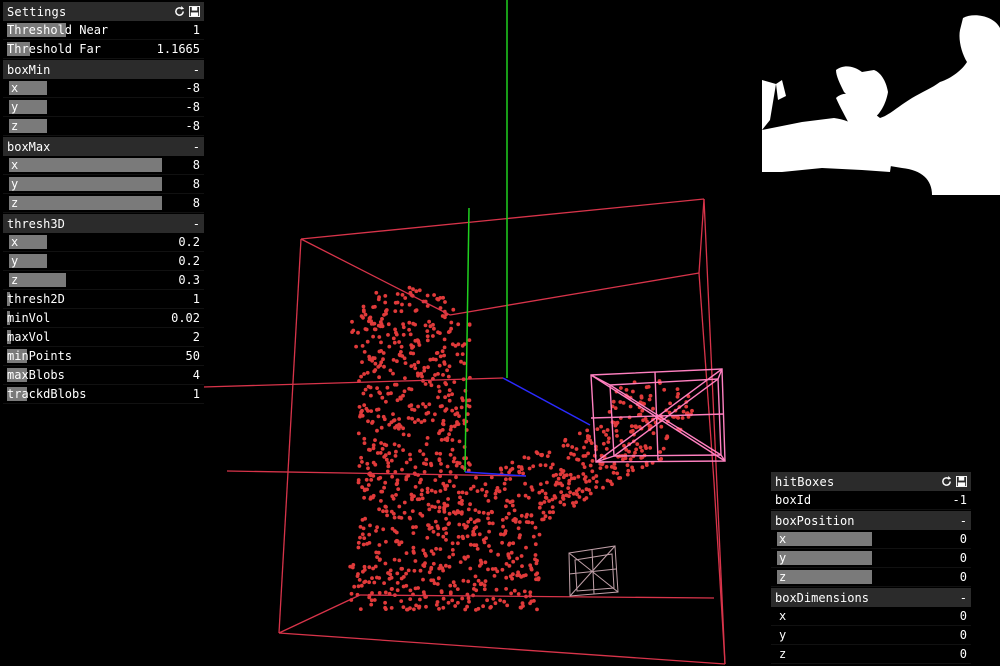 Image resolution: width=1000 pixels, height=666 pixels. Describe the element at coordinates (103, 165) in the screenshot. I see `boxmax-x-slider: x8` at that location.